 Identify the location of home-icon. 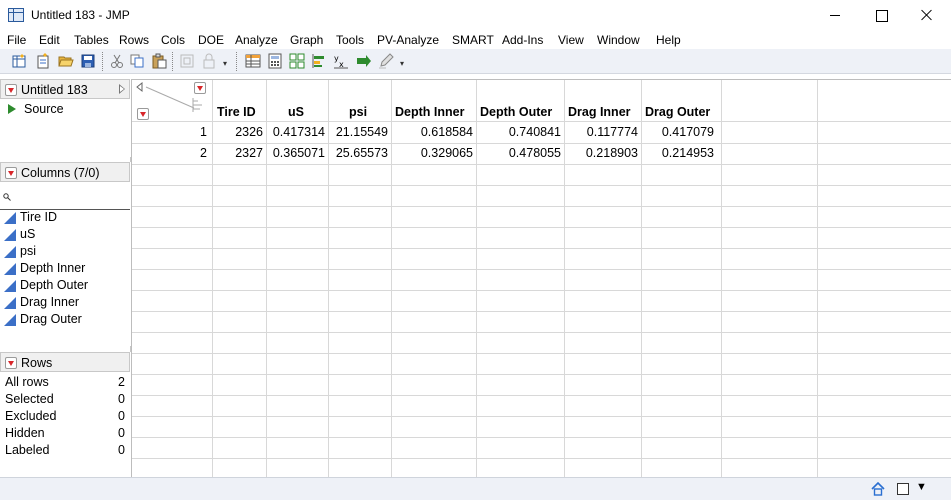
(878, 489).